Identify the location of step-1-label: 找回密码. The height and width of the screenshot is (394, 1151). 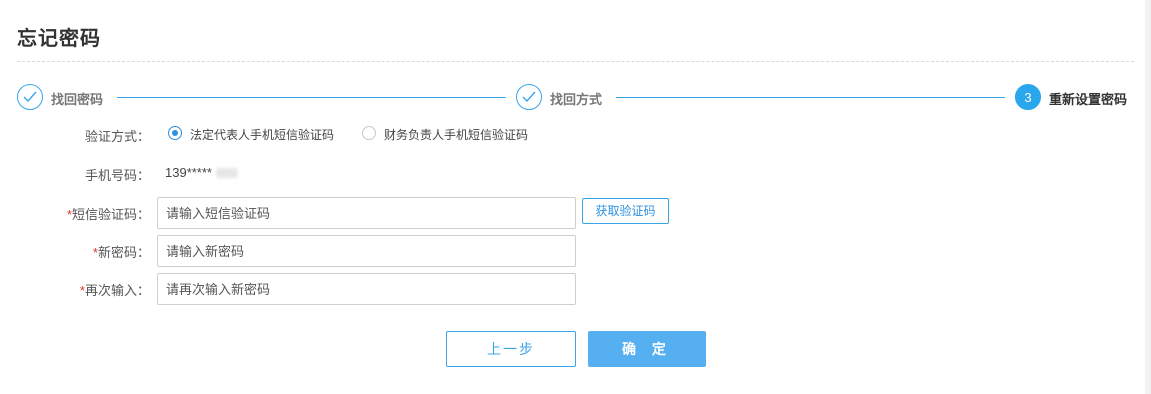
(77, 99).